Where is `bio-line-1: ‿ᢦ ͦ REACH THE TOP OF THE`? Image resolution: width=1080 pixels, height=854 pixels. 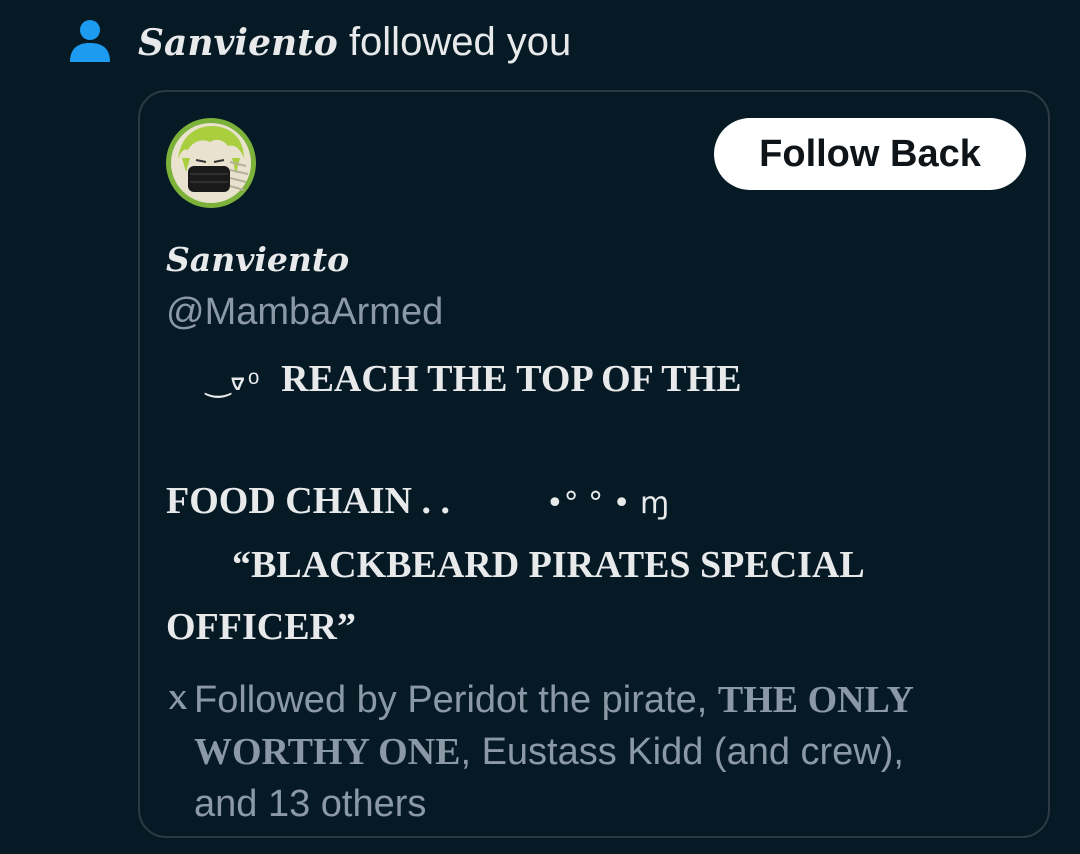 bio-line-1: ‿ᢦ ͦ REACH THE TOP OF THE is located at coordinates (474, 380).